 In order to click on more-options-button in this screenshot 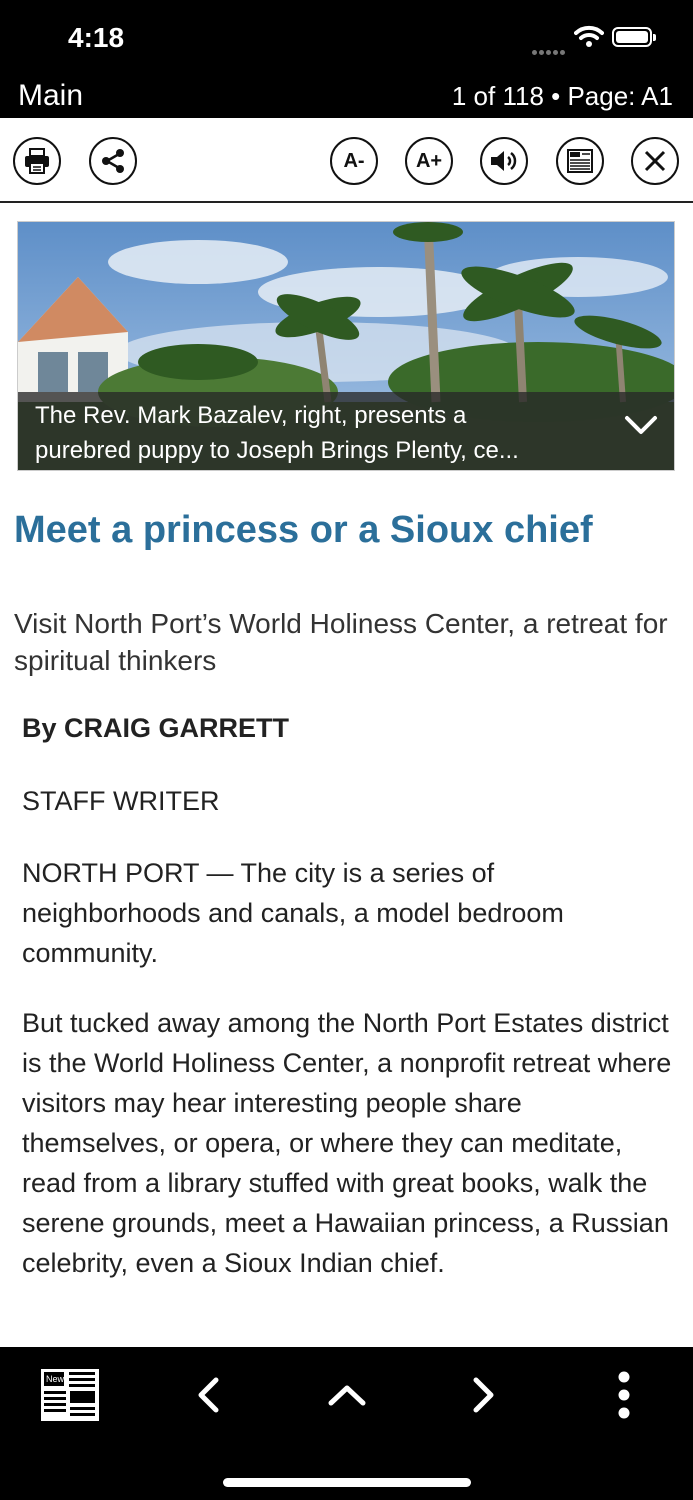, I will do `click(624, 1395)`.